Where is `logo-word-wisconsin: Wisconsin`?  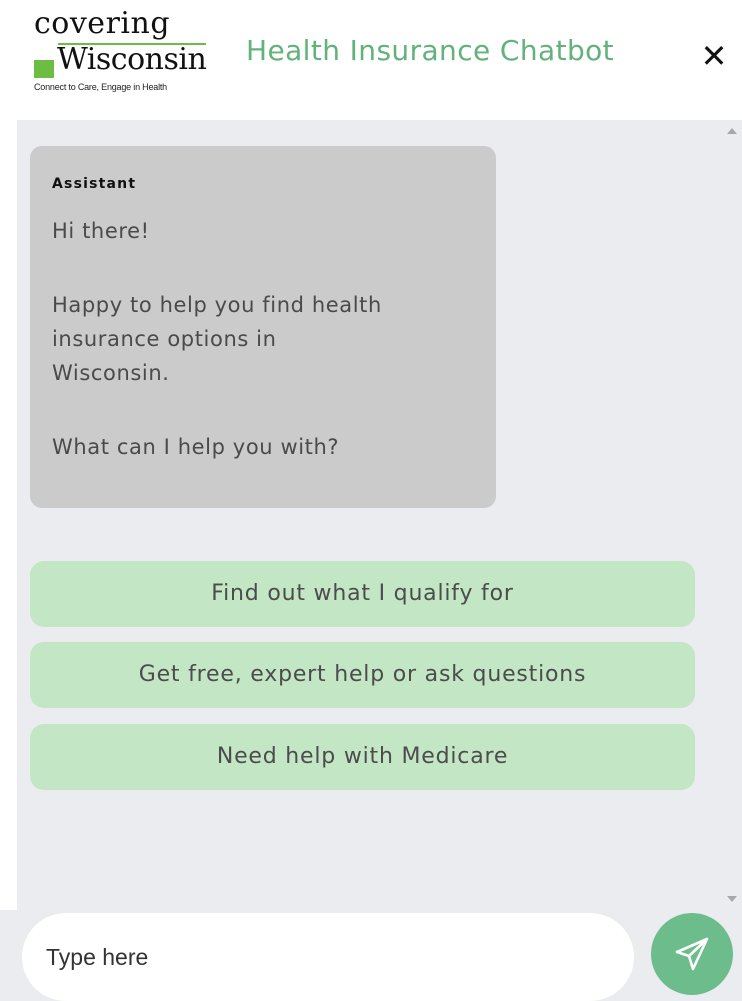
logo-word-wisconsin: Wisconsin is located at coordinates (132, 59).